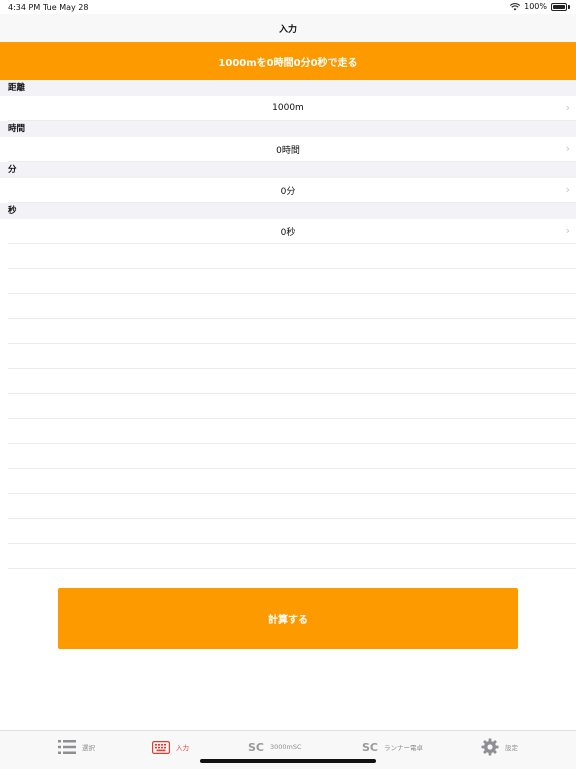 This screenshot has width=576, height=769. I want to click on tab-input: 入力, so click(170, 747).